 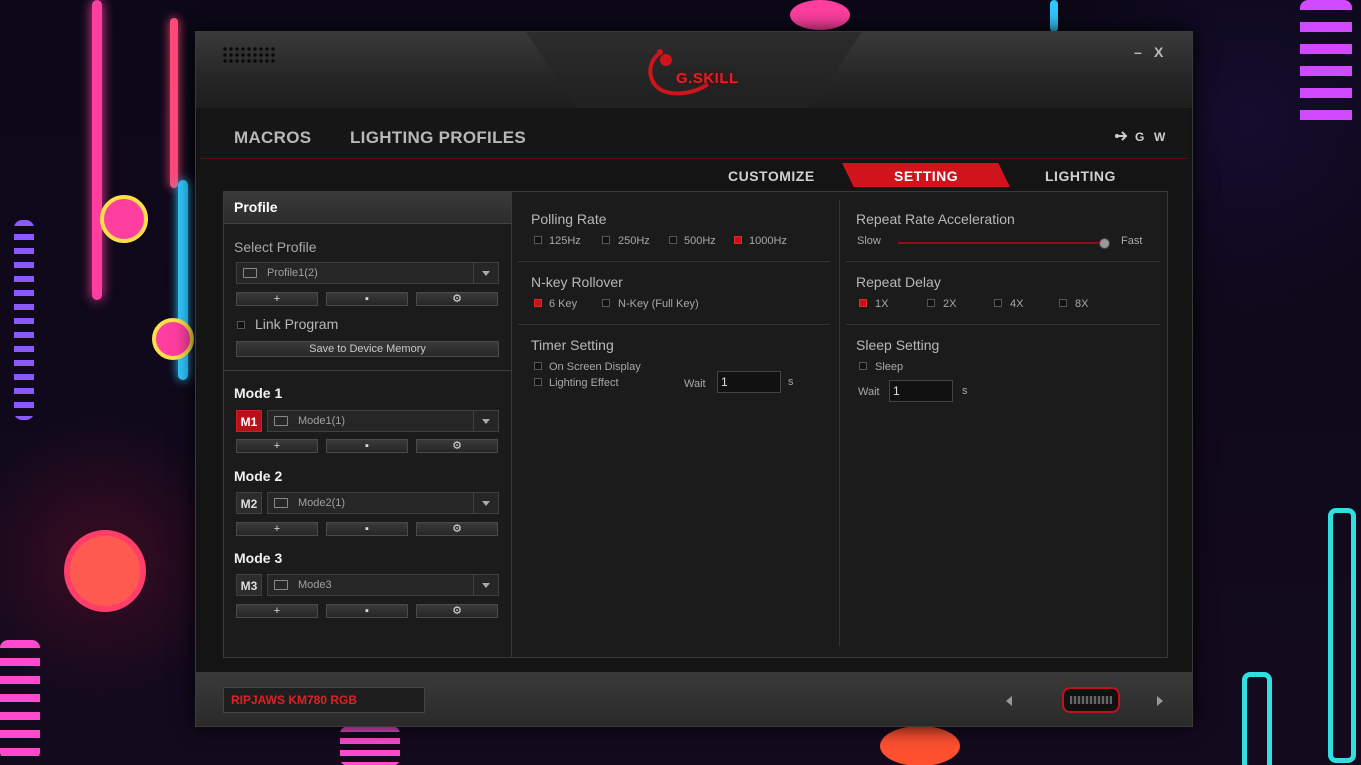 What do you see at coordinates (272, 138) in the screenshot?
I see `nav-macros: MACROS` at bounding box center [272, 138].